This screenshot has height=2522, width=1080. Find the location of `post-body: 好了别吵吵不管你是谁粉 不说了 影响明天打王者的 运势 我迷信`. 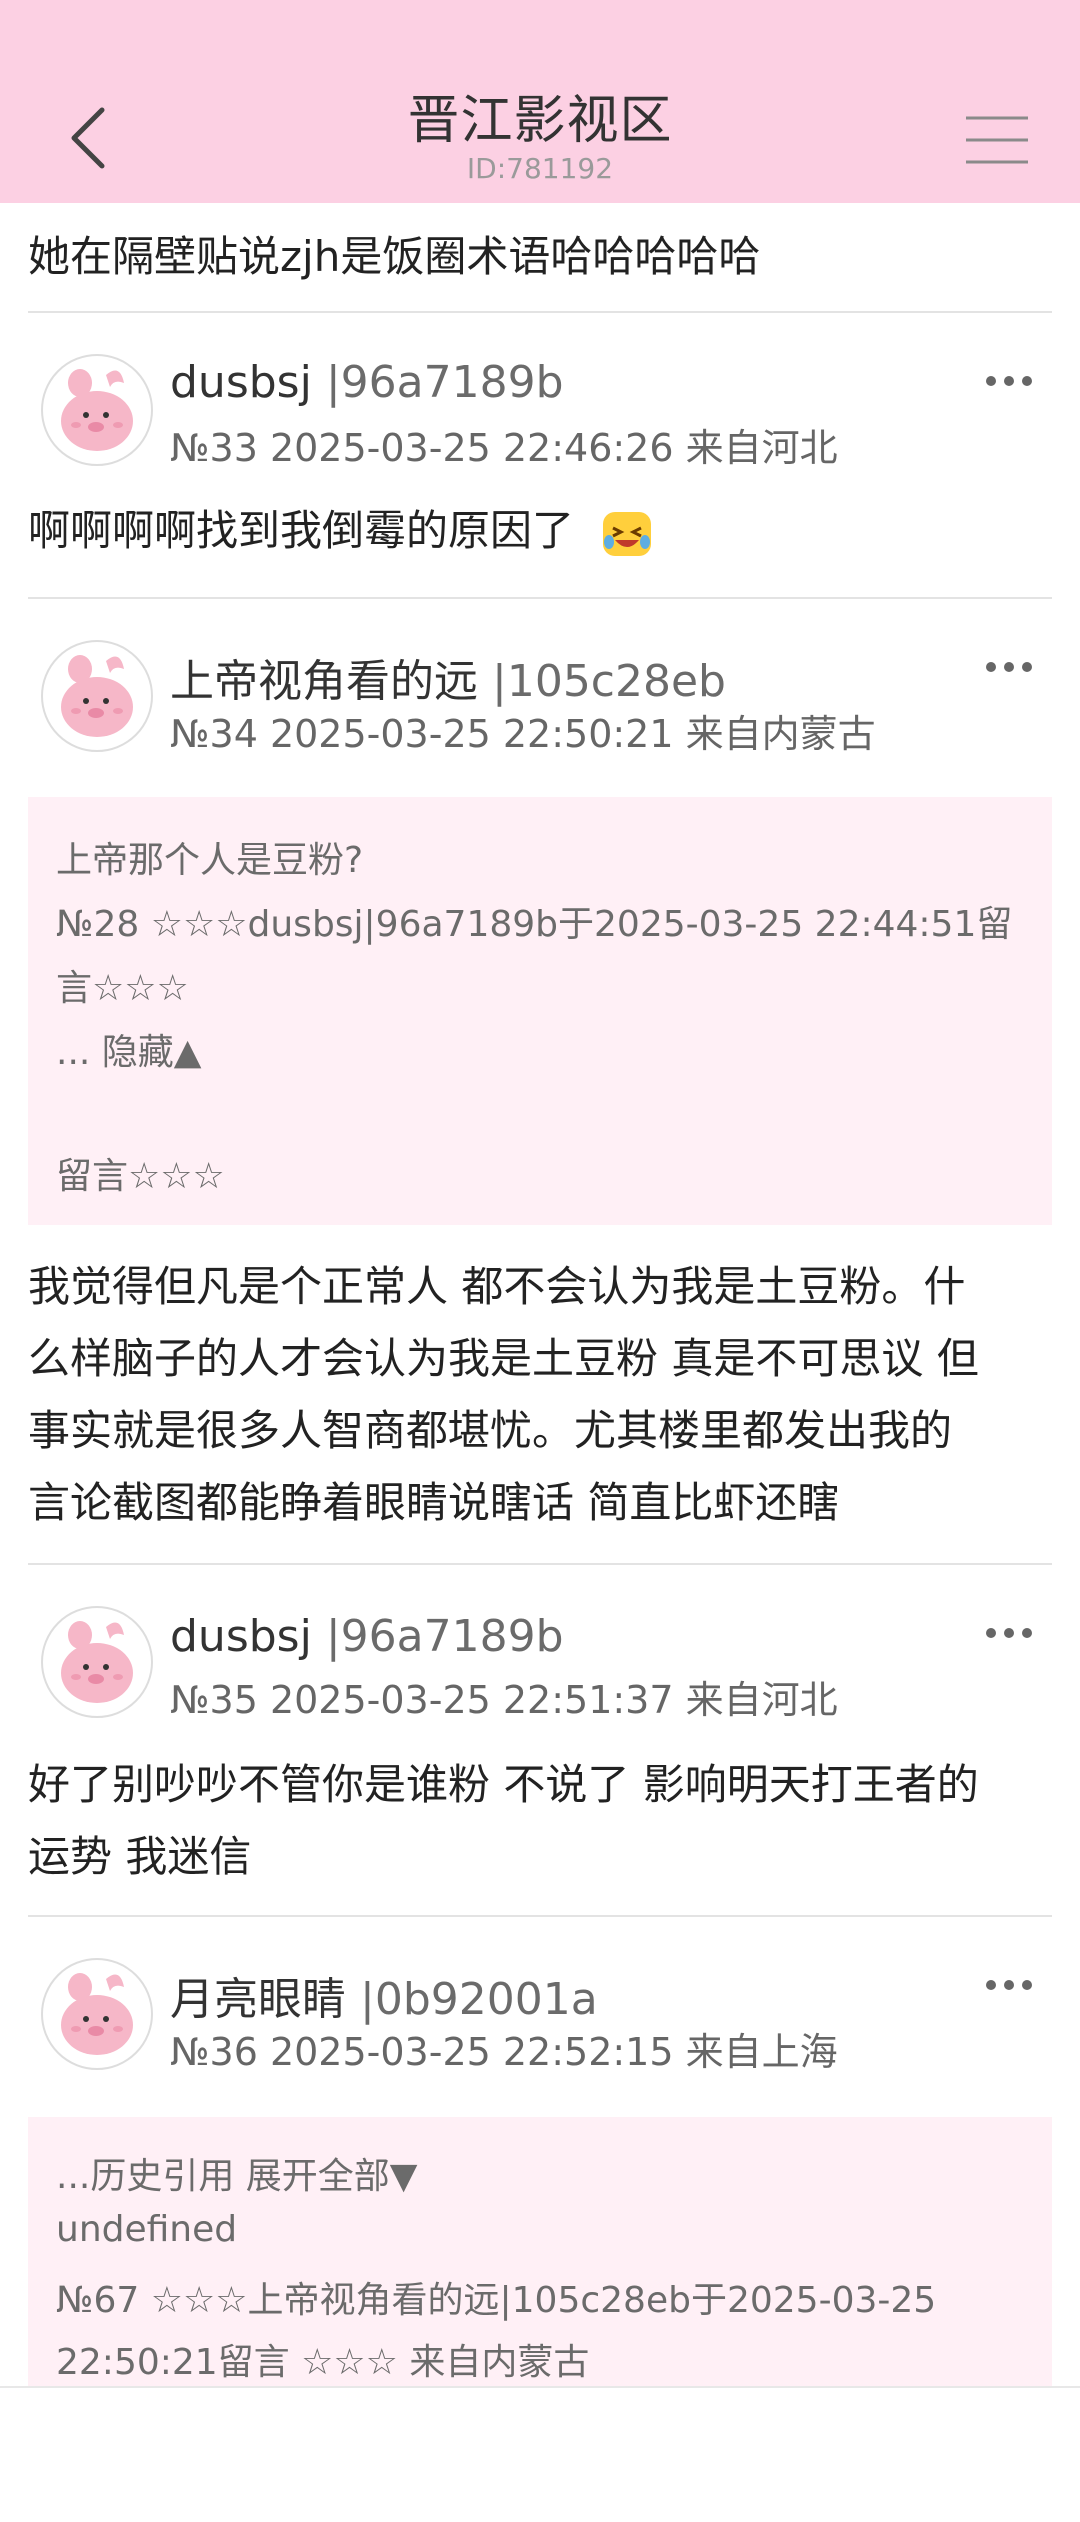

post-body: 好了别吵吵不管你是谁粉 不说了 影响明天打王者的 运势 我迷信 is located at coordinates (503, 1820).